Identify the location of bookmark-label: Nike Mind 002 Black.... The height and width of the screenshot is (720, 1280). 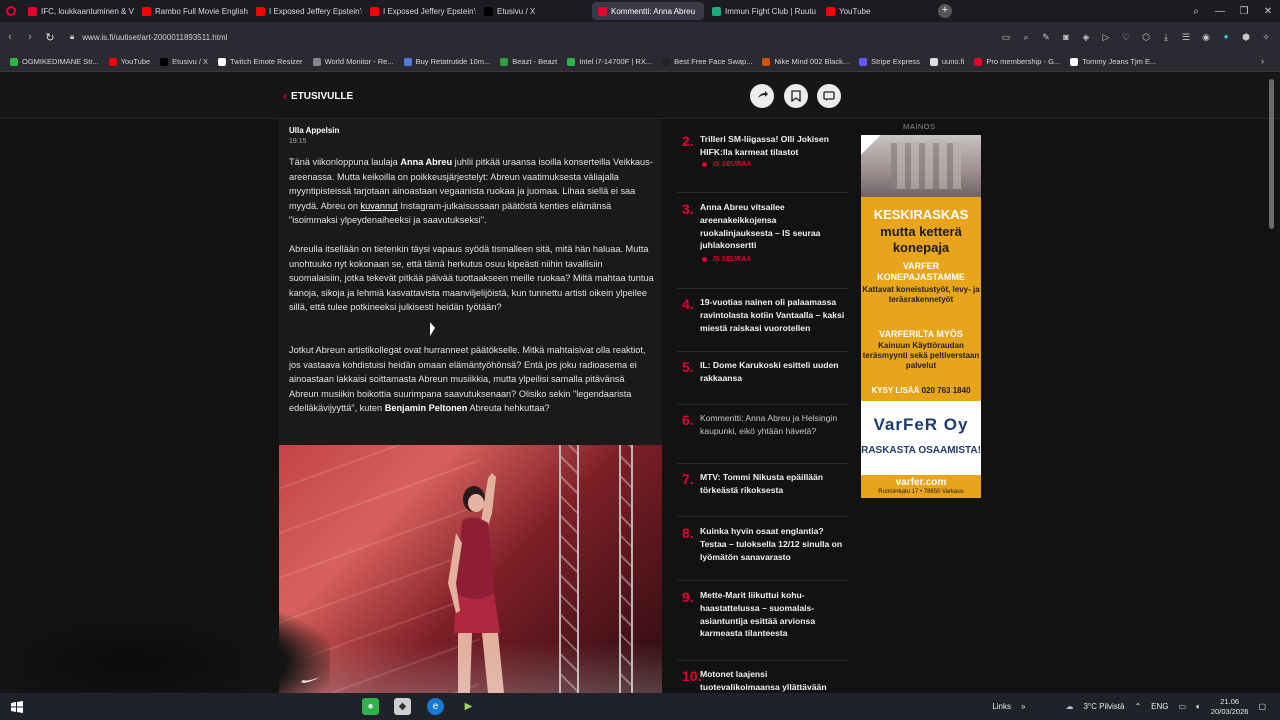
(812, 61).